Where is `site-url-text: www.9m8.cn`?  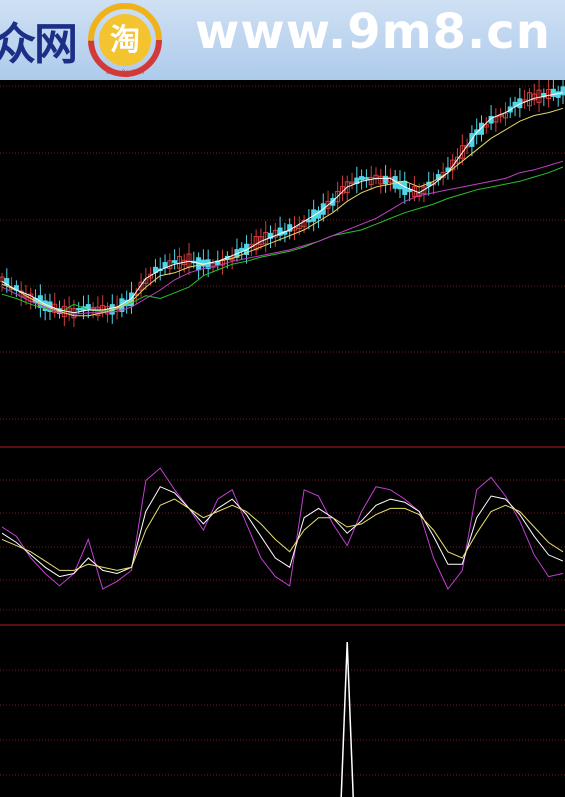
site-url-text: www.9m8.cn is located at coordinates (373, 32).